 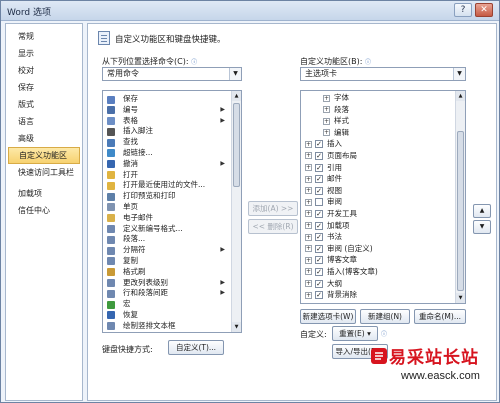 I want to click on ribbon-tree-item: + ✓ 邮件, so click(x=383, y=179).